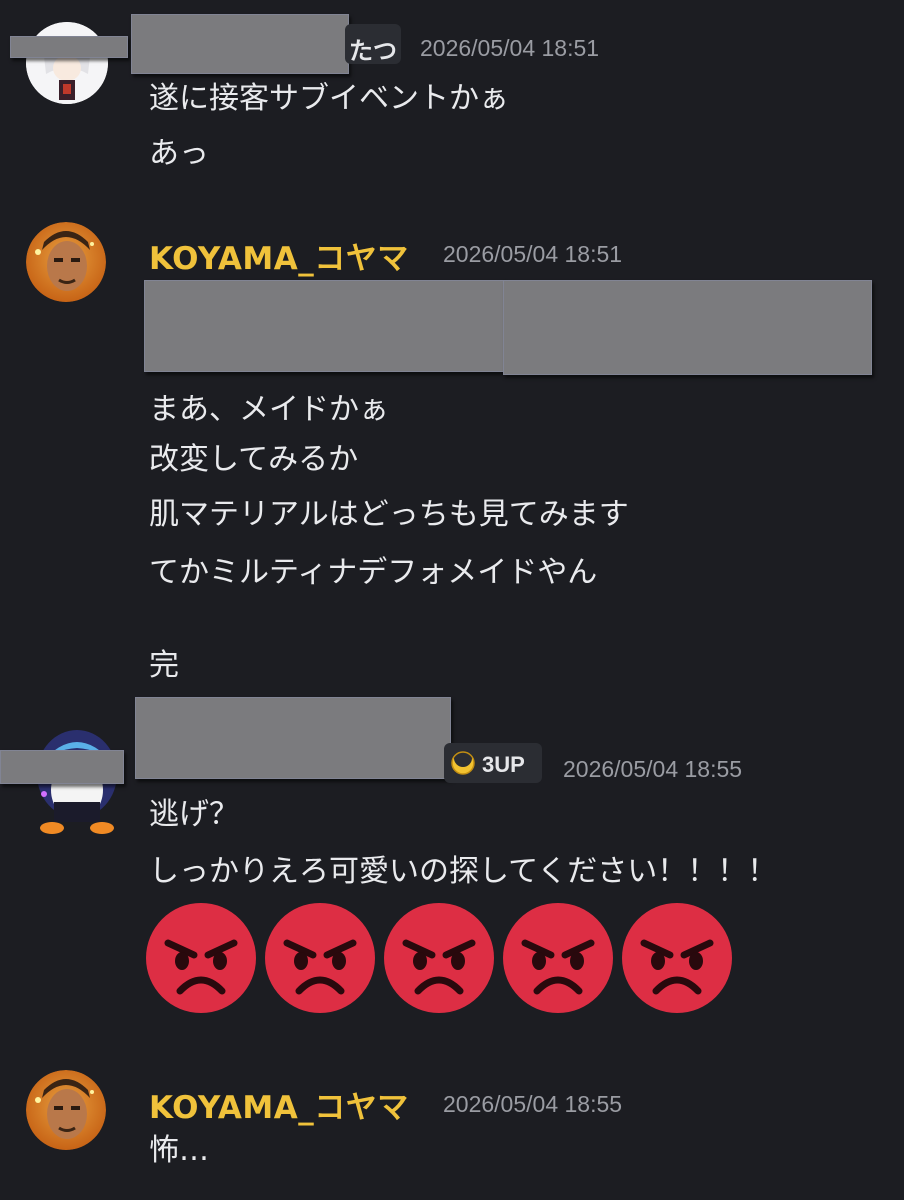 Image resolution: width=904 pixels, height=1200 pixels. What do you see at coordinates (373, 572) in the screenshot?
I see `message-line: てかミルティナデフォメイドやん` at bounding box center [373, 572].